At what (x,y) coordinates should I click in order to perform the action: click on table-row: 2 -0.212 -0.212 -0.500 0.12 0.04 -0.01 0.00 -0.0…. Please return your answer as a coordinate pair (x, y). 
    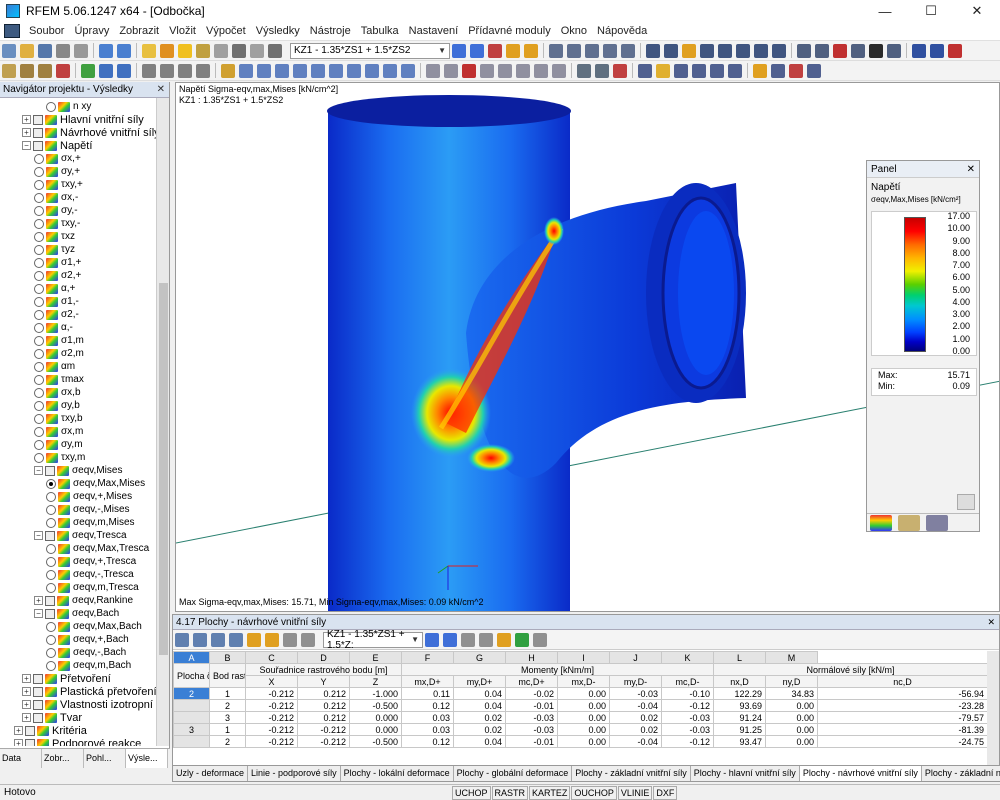
    Looking at the image, I should click on (580, 741).